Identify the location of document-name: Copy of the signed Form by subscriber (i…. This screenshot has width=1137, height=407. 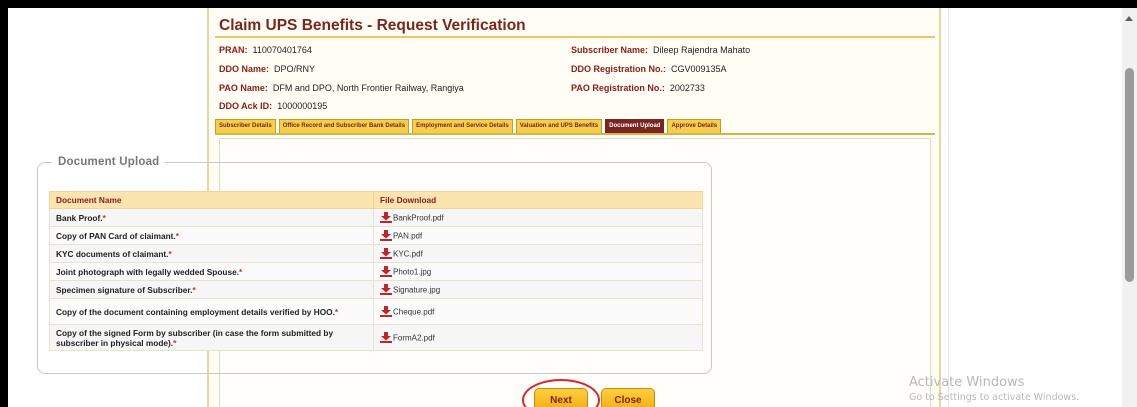
(195, 337).